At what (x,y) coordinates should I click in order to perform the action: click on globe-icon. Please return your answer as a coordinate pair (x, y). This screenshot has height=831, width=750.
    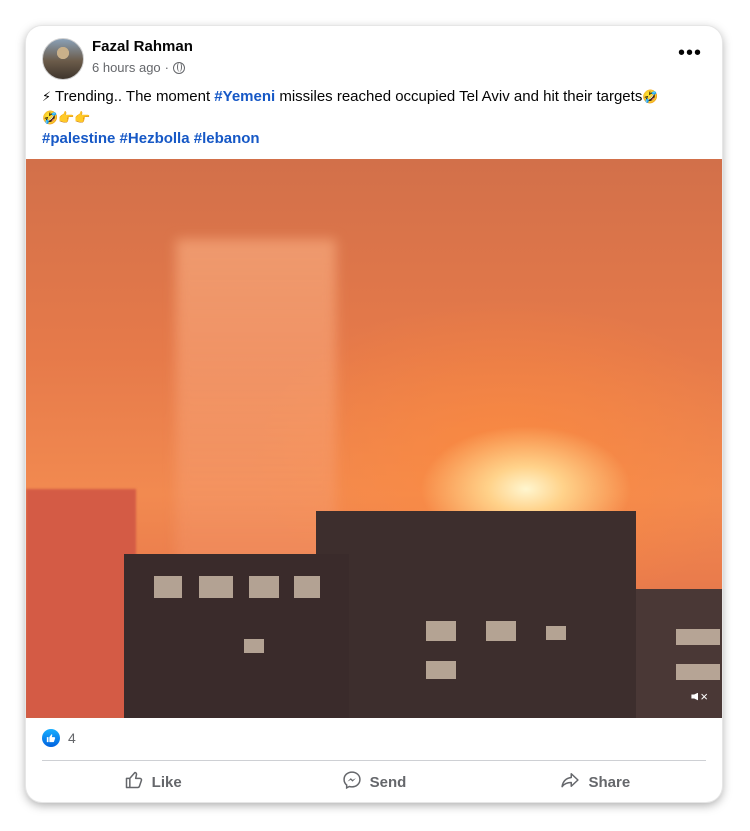
    Looking at the image, I should click on (179, 67).